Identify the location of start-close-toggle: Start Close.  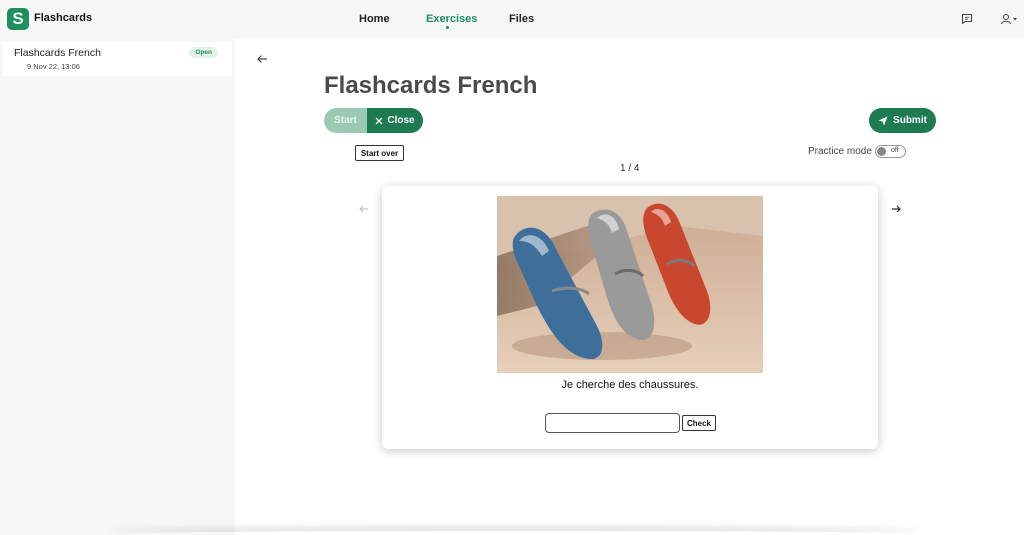
(373, 120).